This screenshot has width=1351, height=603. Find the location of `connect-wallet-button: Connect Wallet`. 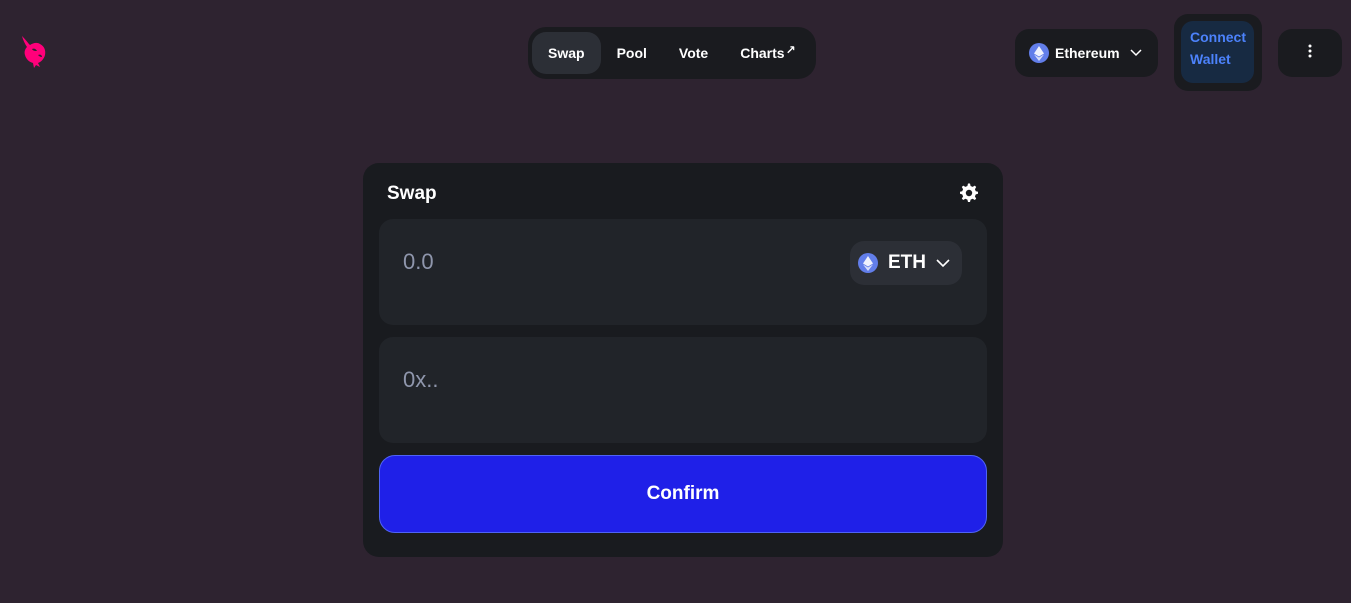

connect-wallet-button: Connect Wallet is located at coordinates (1217, 52).